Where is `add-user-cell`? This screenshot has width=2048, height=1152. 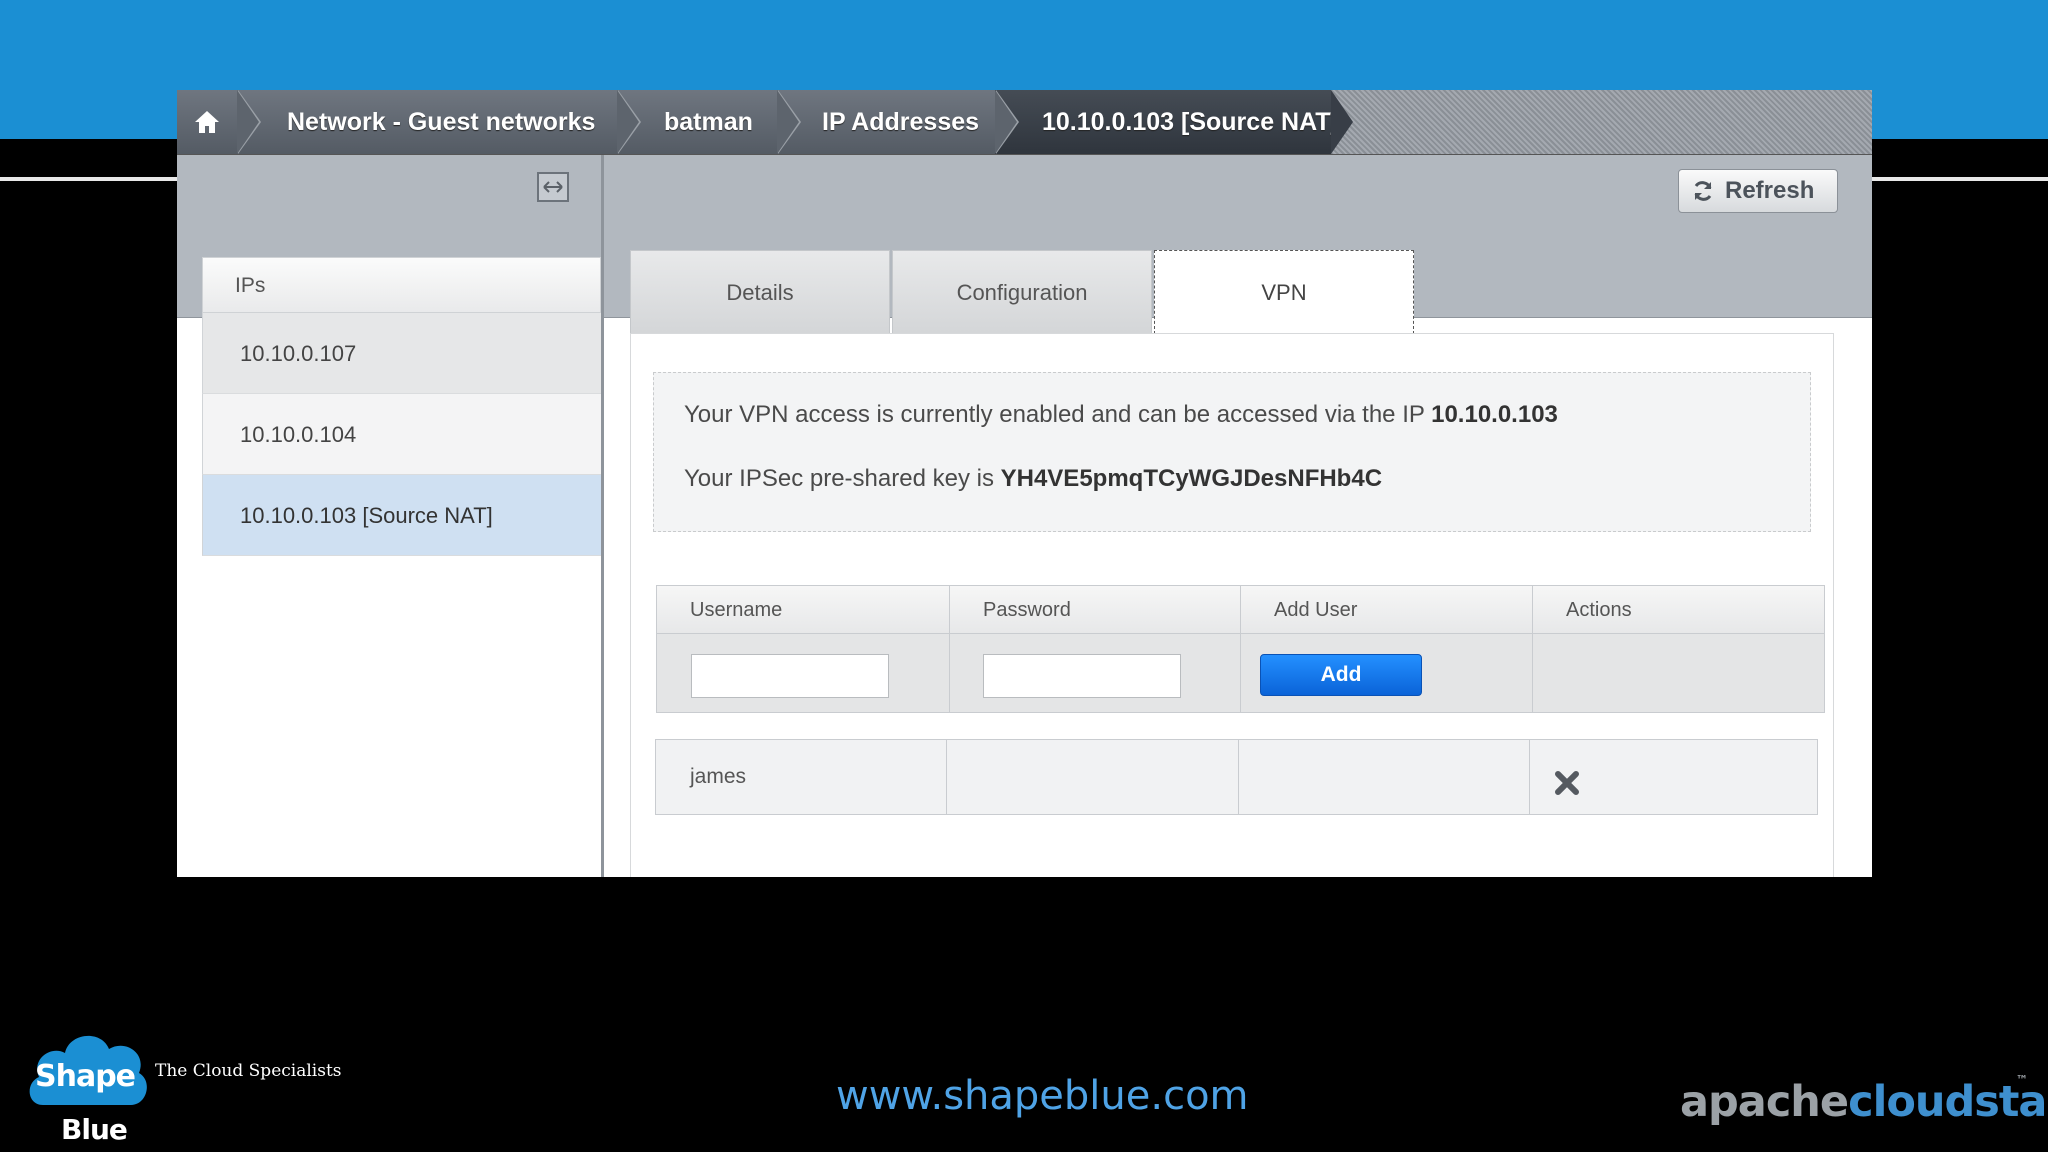 add-user-cell is located at coordinates (1384, 777).